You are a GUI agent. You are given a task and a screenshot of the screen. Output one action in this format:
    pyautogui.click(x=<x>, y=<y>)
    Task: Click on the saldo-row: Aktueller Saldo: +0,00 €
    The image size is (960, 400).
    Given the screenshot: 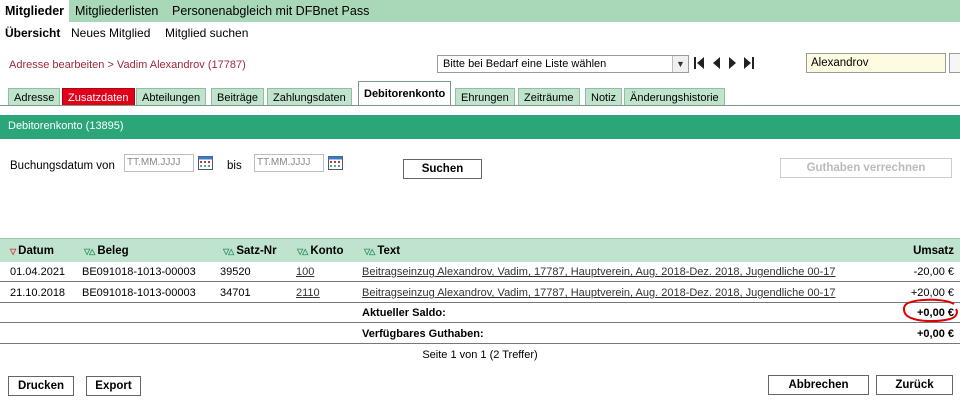 What is the action you would take?
    pyautogui.click(x=480, y=313)
    